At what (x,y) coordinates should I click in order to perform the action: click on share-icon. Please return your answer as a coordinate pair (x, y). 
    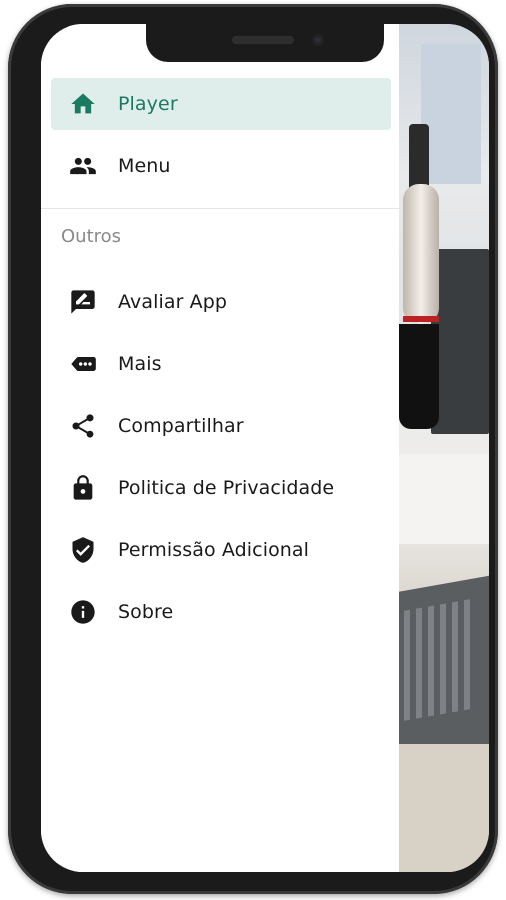
    Looking at the image, I should click on (83, 426).